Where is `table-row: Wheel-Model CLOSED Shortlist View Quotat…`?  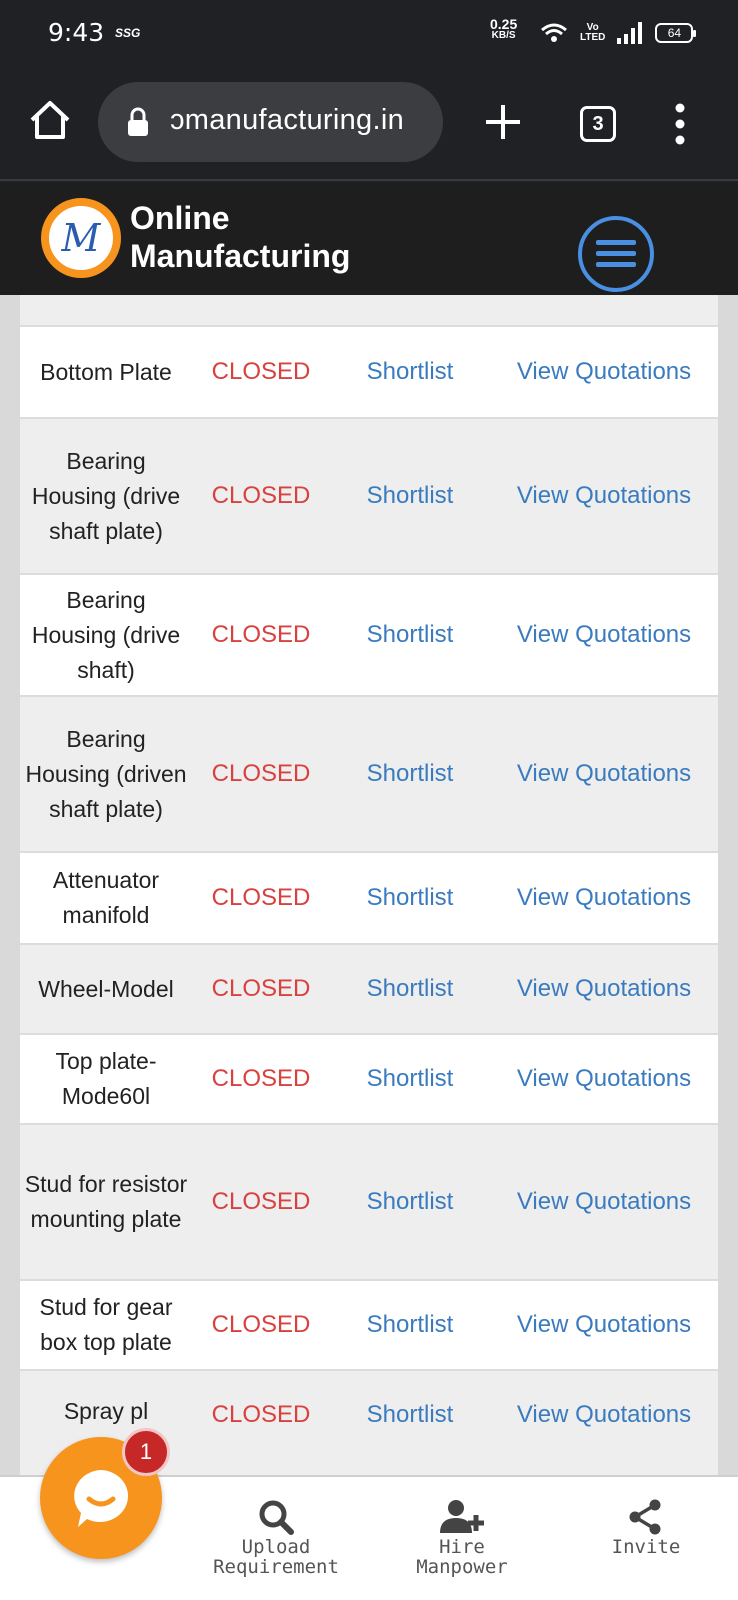 table-row: Wheel-Model CLOSED Shortlist View Quotat… is located at coordinates (369, 988).